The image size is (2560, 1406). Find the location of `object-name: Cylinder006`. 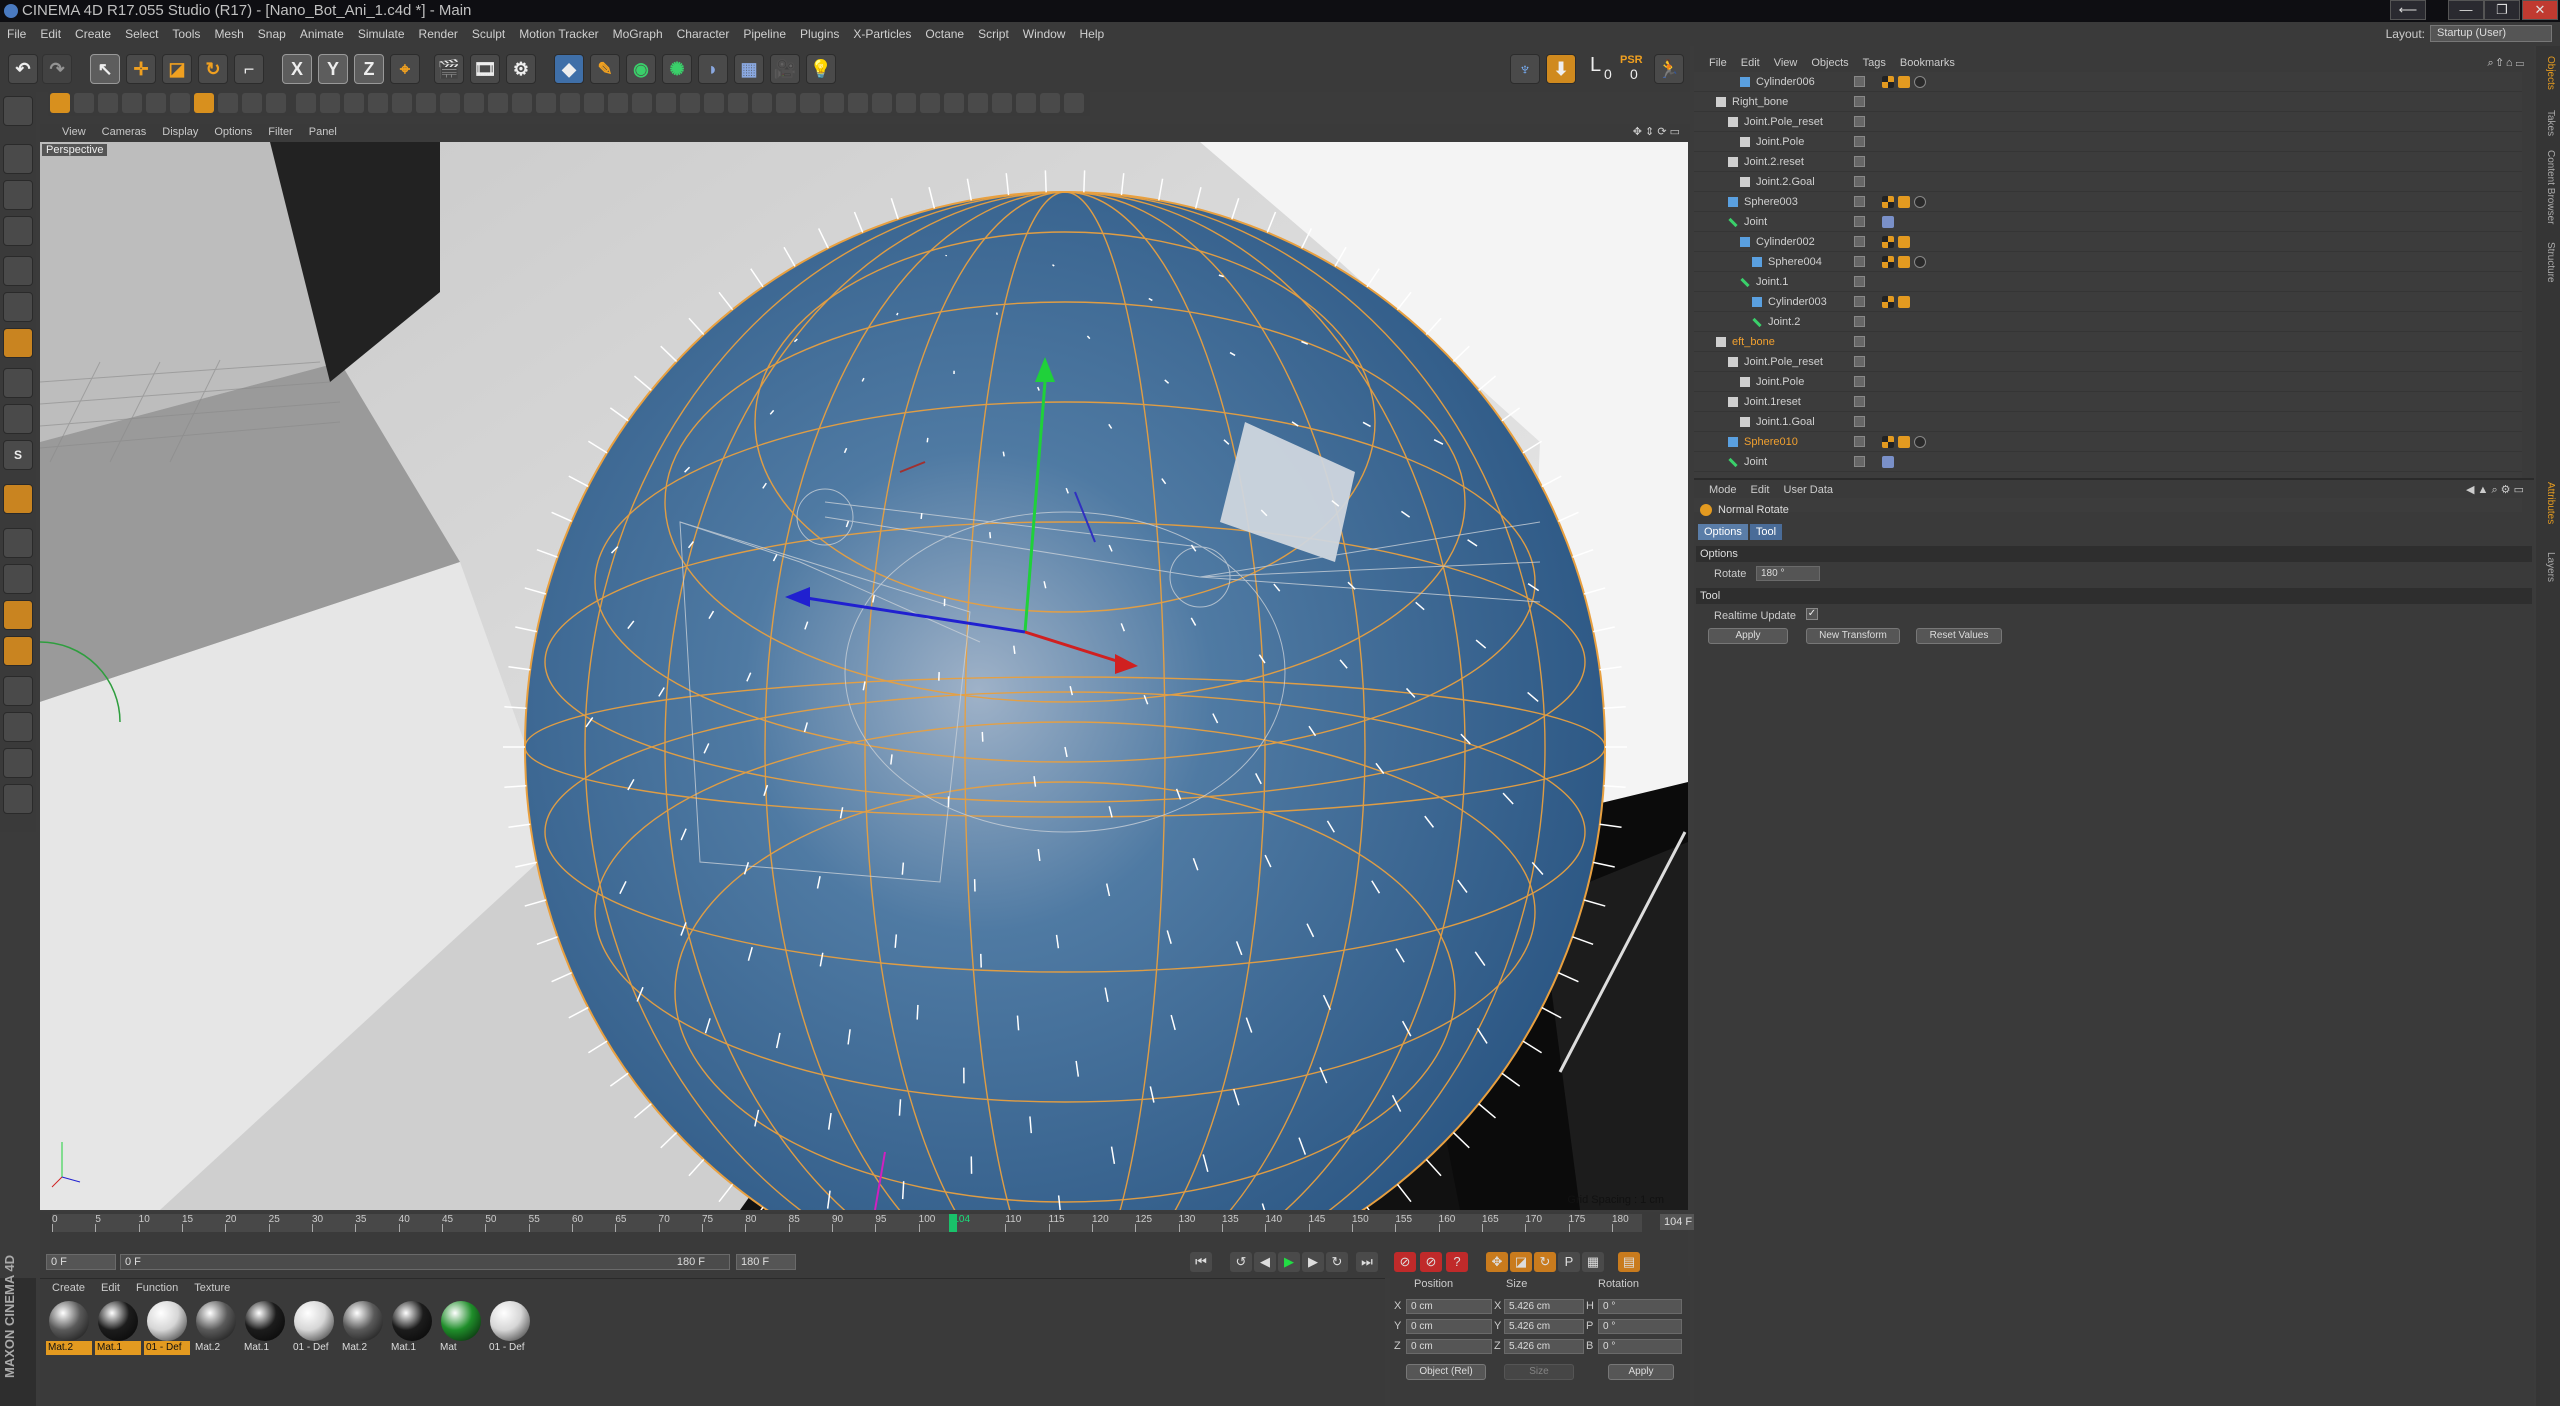

object-name: Cylinder006 is located at coordinates (1785, 82).